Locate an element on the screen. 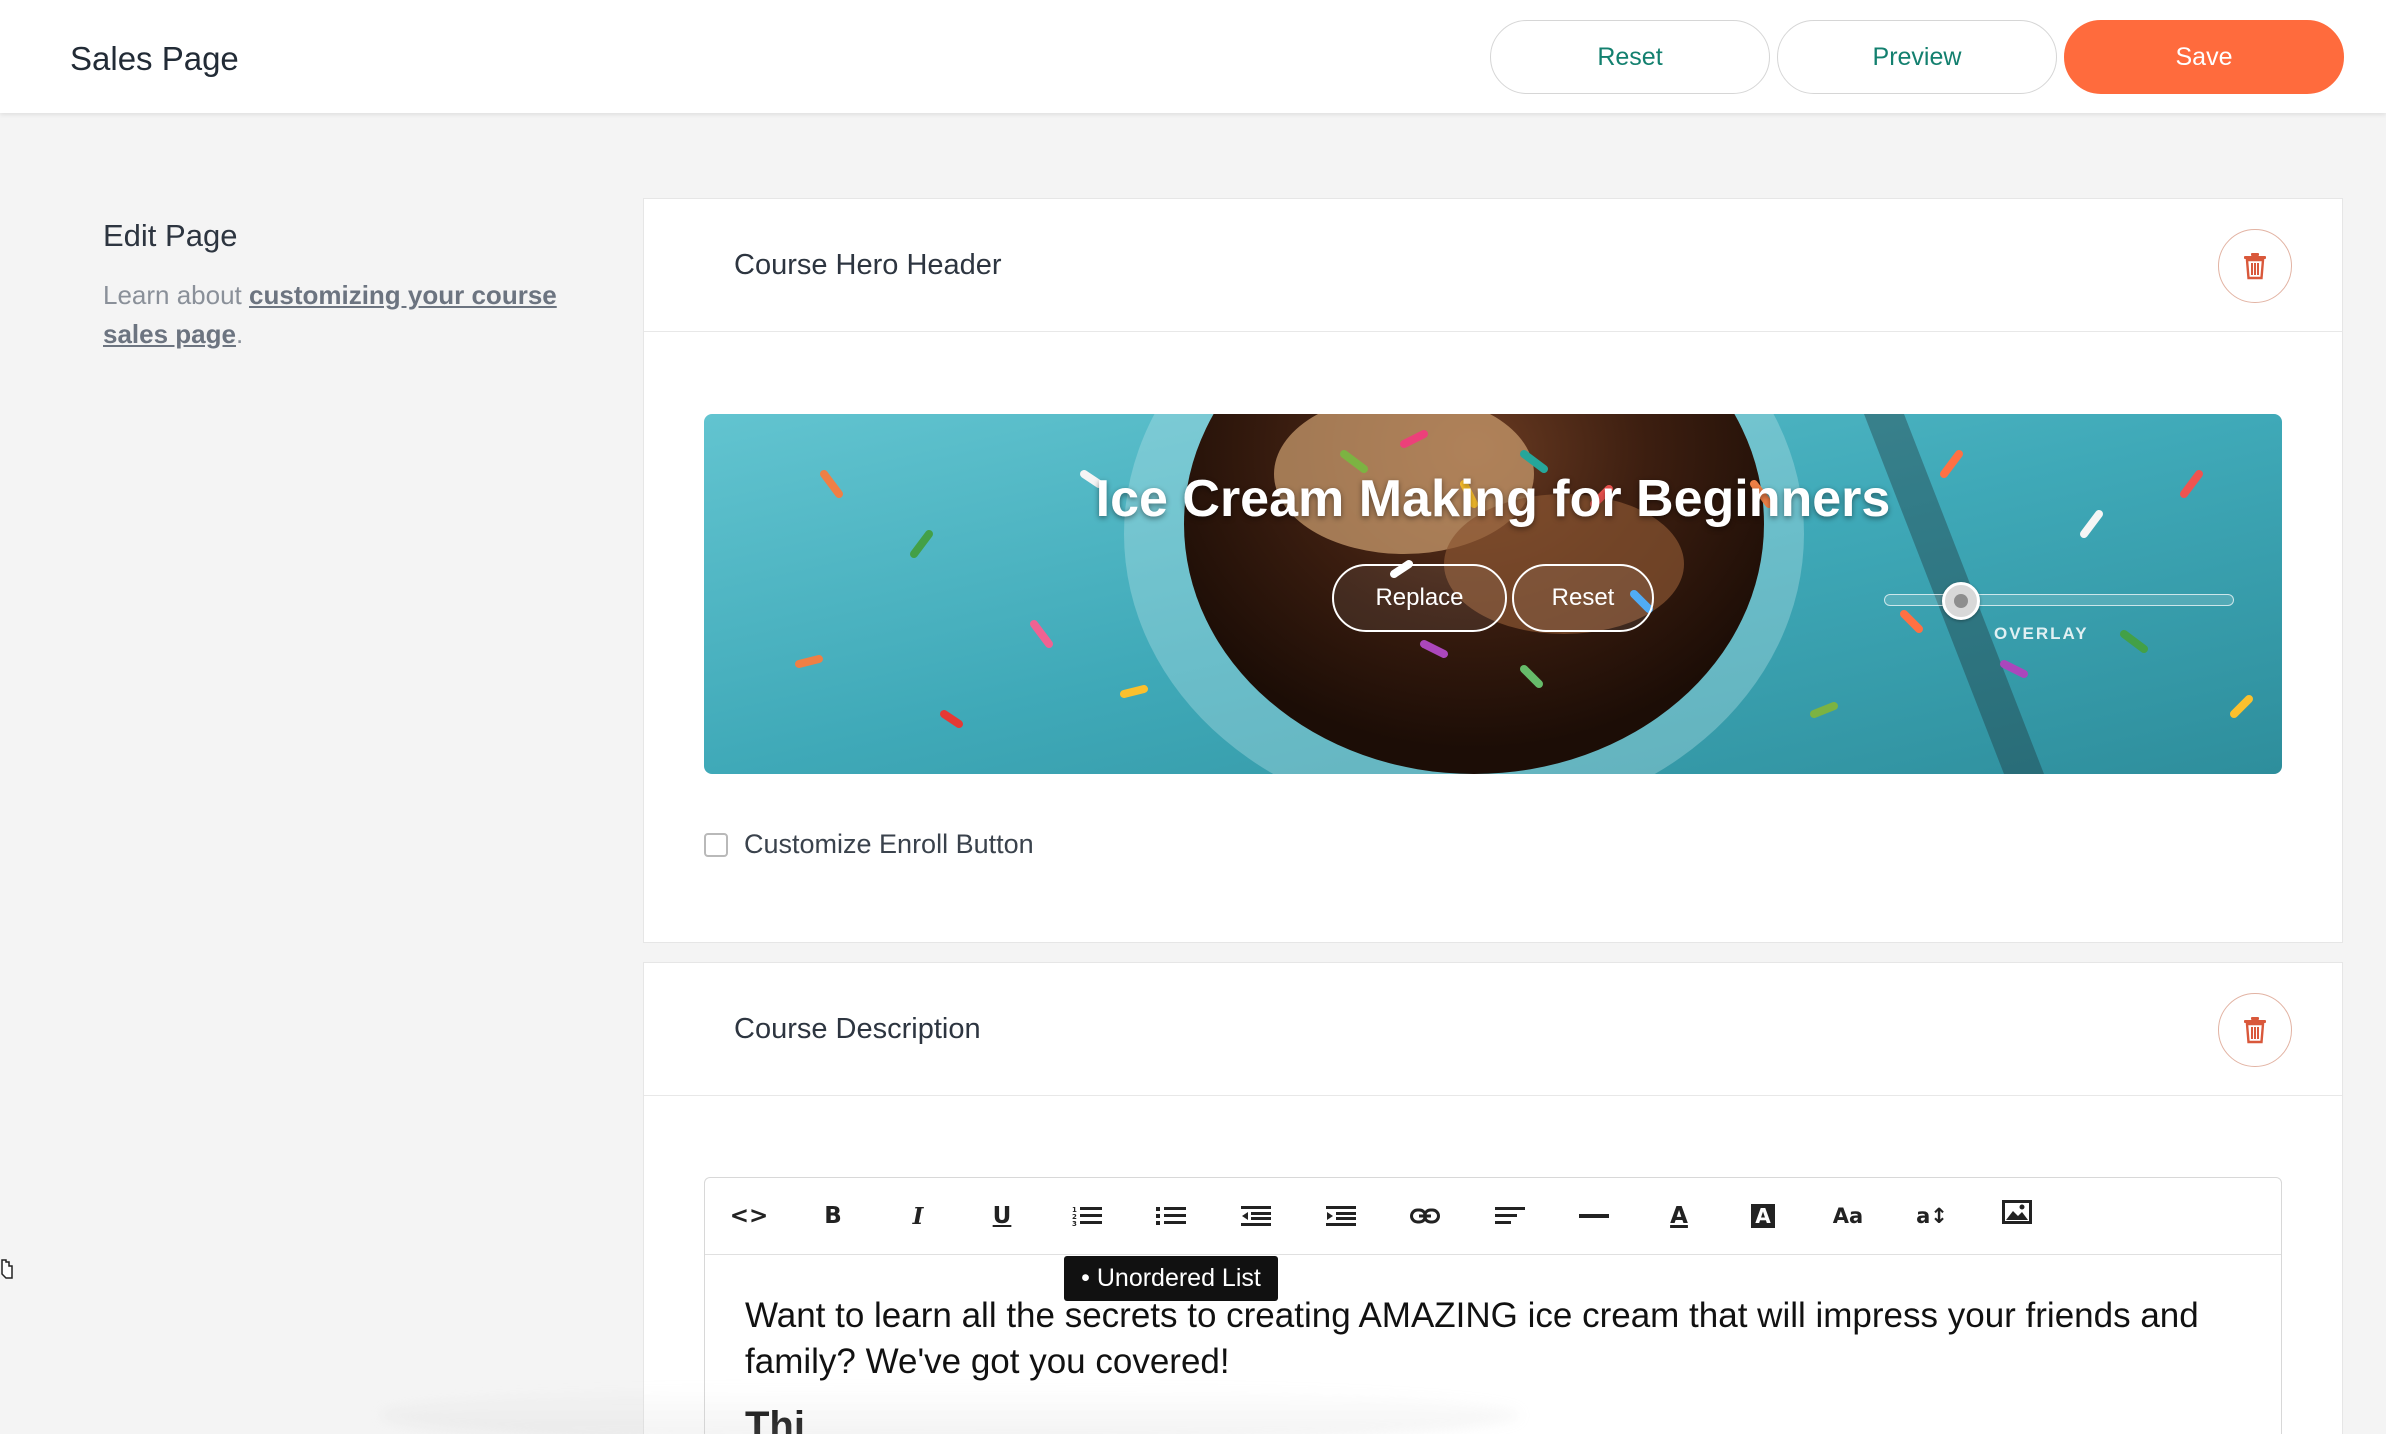 The width and height of the screenshot is (2386, 1434). customize-enroll-row: Customize Enroll Button is located at coordinates (869, 844).